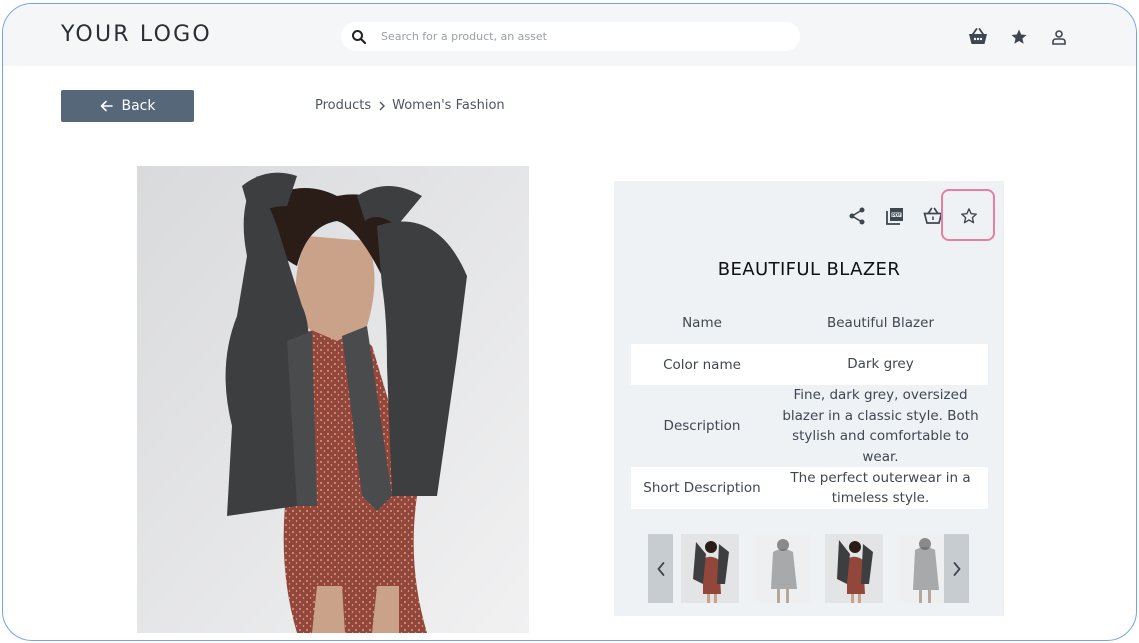 The image size is (1139, 643). I want to click on svg-text: PDF, so click(896, 214).